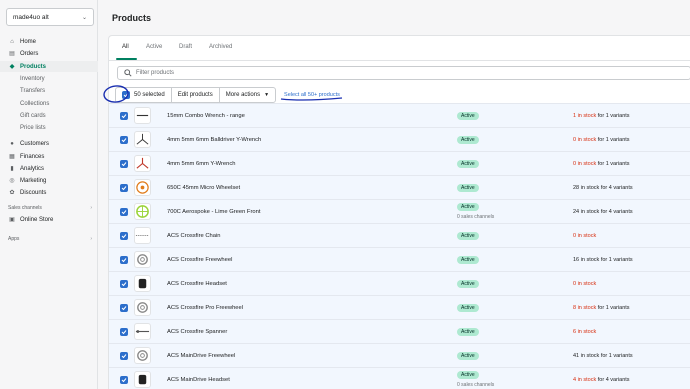 This screenshot has height=389, width=690. Describe the element at coordinates (32, 156) in the screenshot. I see `sidebar-item-label: Finances` at that location.